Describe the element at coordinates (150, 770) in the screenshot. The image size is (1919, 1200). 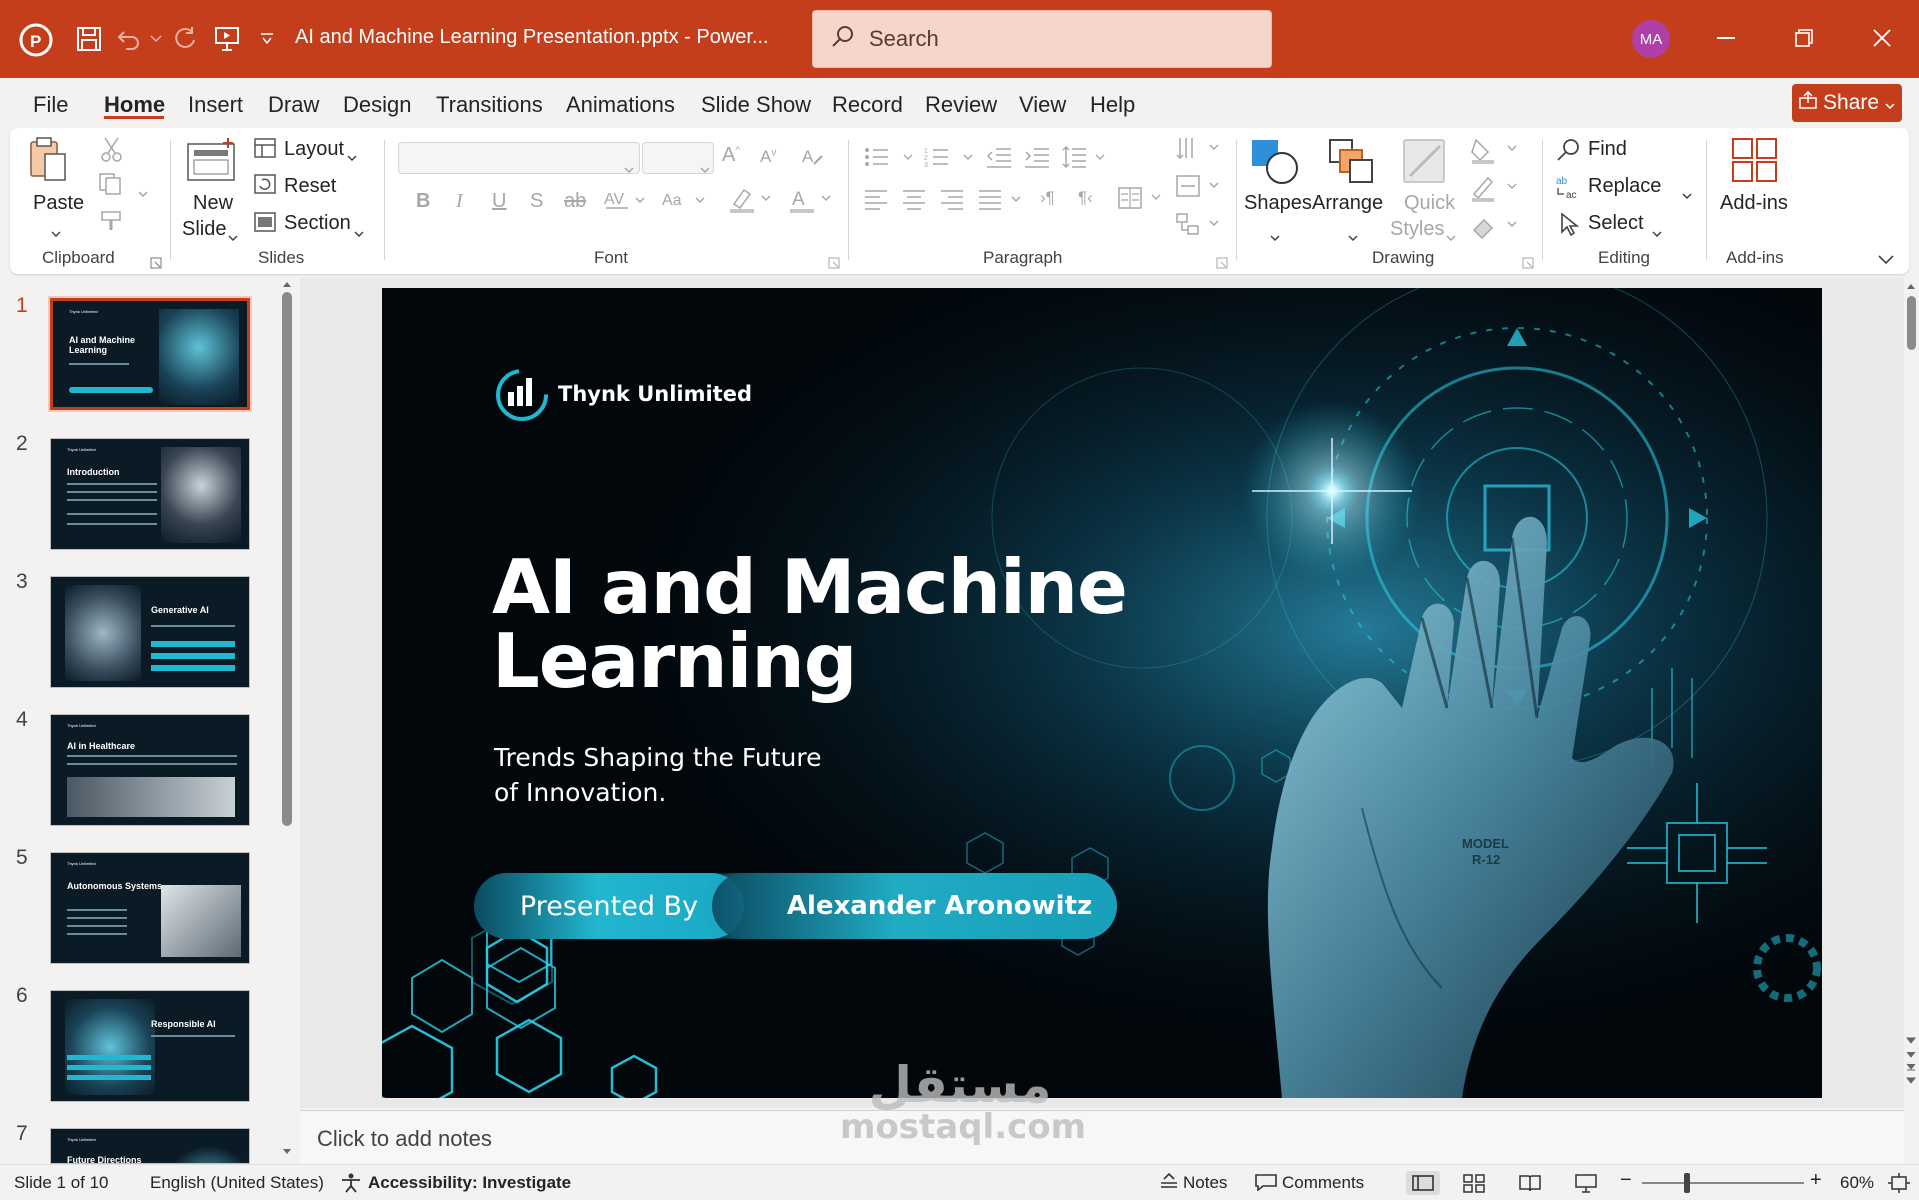
I see `slide-thumbnail-4: Thynk Unlimited AI in Healthcare` at that location.